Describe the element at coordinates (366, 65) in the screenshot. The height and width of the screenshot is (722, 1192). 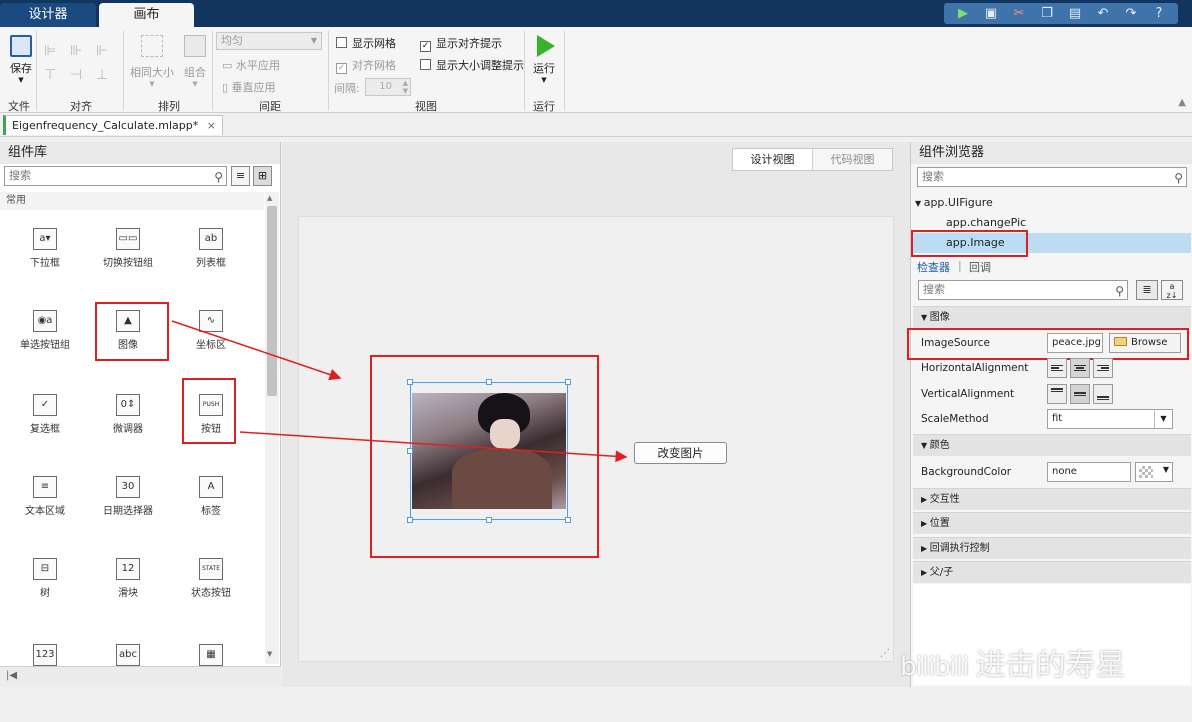
I see `snap-grid-checkbox: ✓ 对齐网格` at that location.